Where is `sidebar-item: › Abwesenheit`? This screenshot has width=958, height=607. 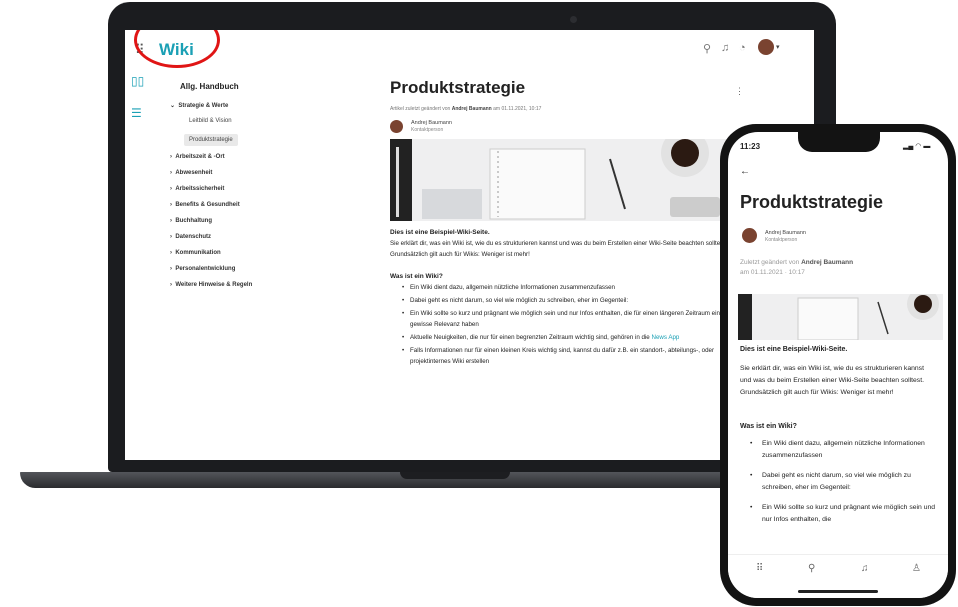
sidebar-item: › Abwesenheit is located at coordinates (191, 173).